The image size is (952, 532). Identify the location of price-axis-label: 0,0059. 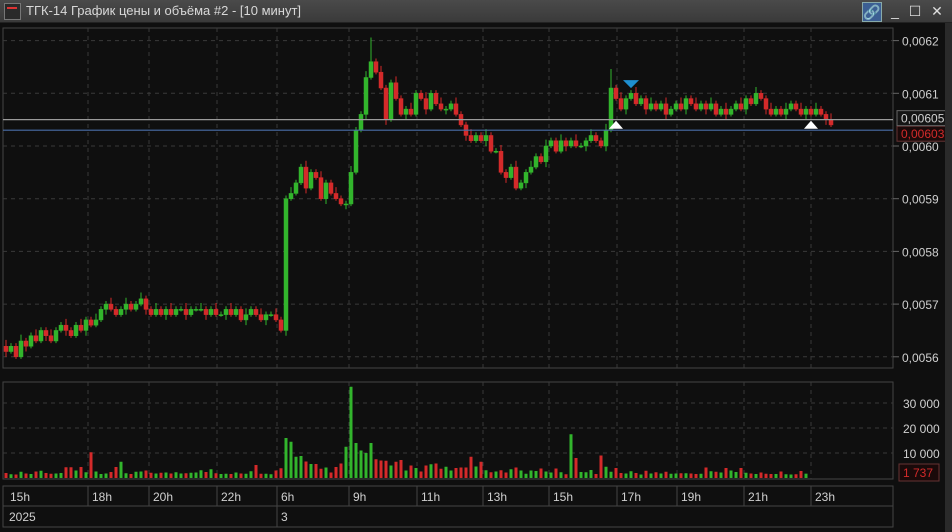
(920, 200).